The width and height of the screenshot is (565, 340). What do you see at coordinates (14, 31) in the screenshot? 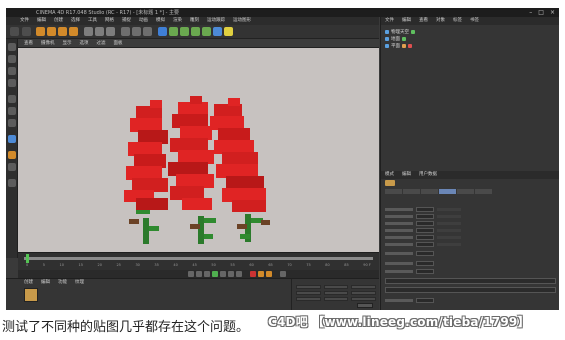
I see `undo-icon` at bounding box center [14, 31].